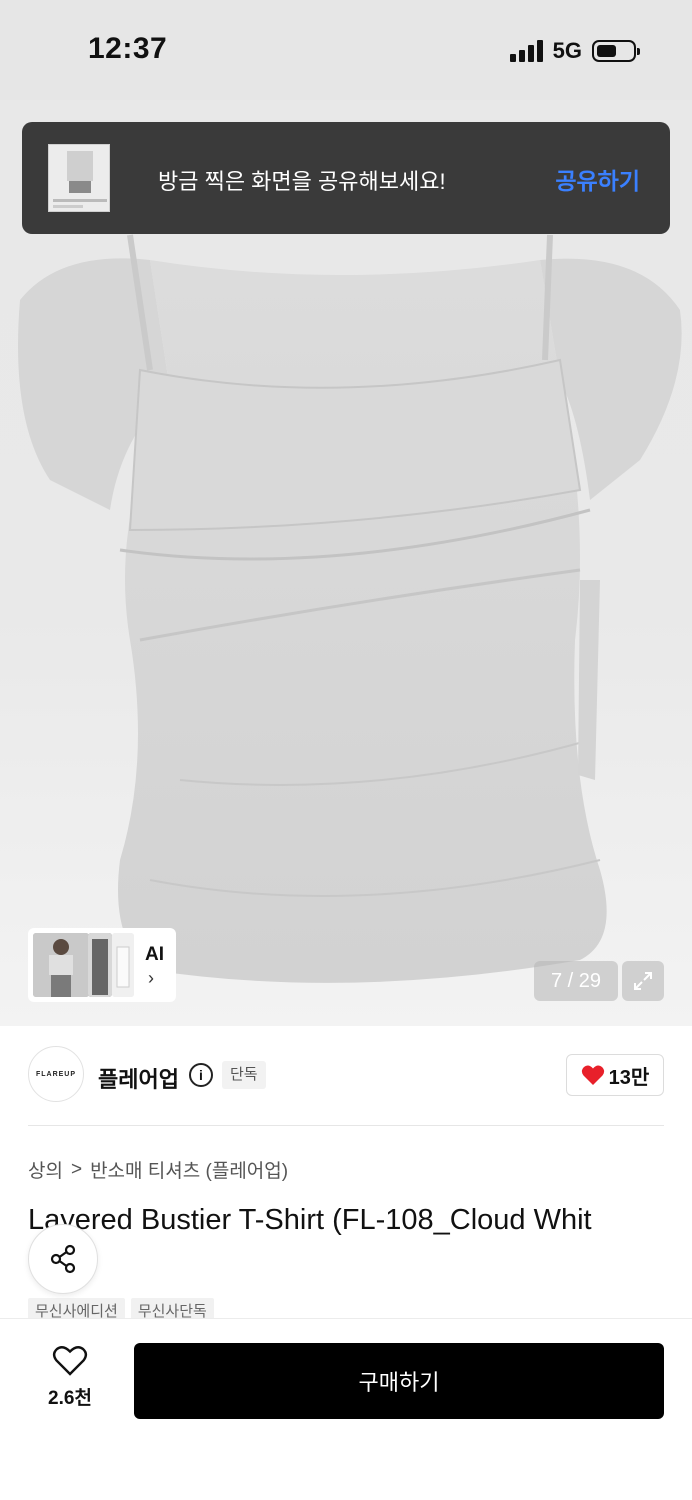  I want to click on info-icon: i, so click(201, 1075).